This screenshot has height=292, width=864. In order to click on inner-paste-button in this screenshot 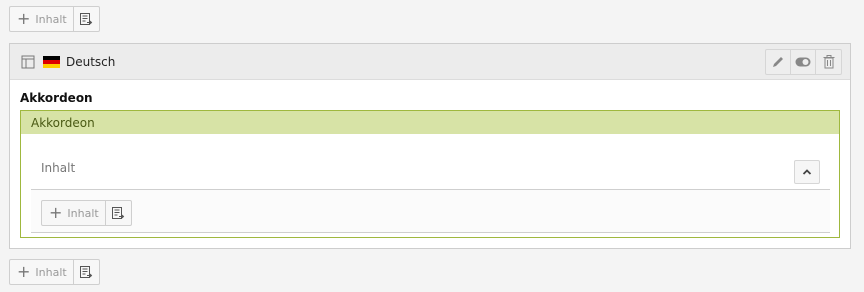, I will do `click(118, 213)`.